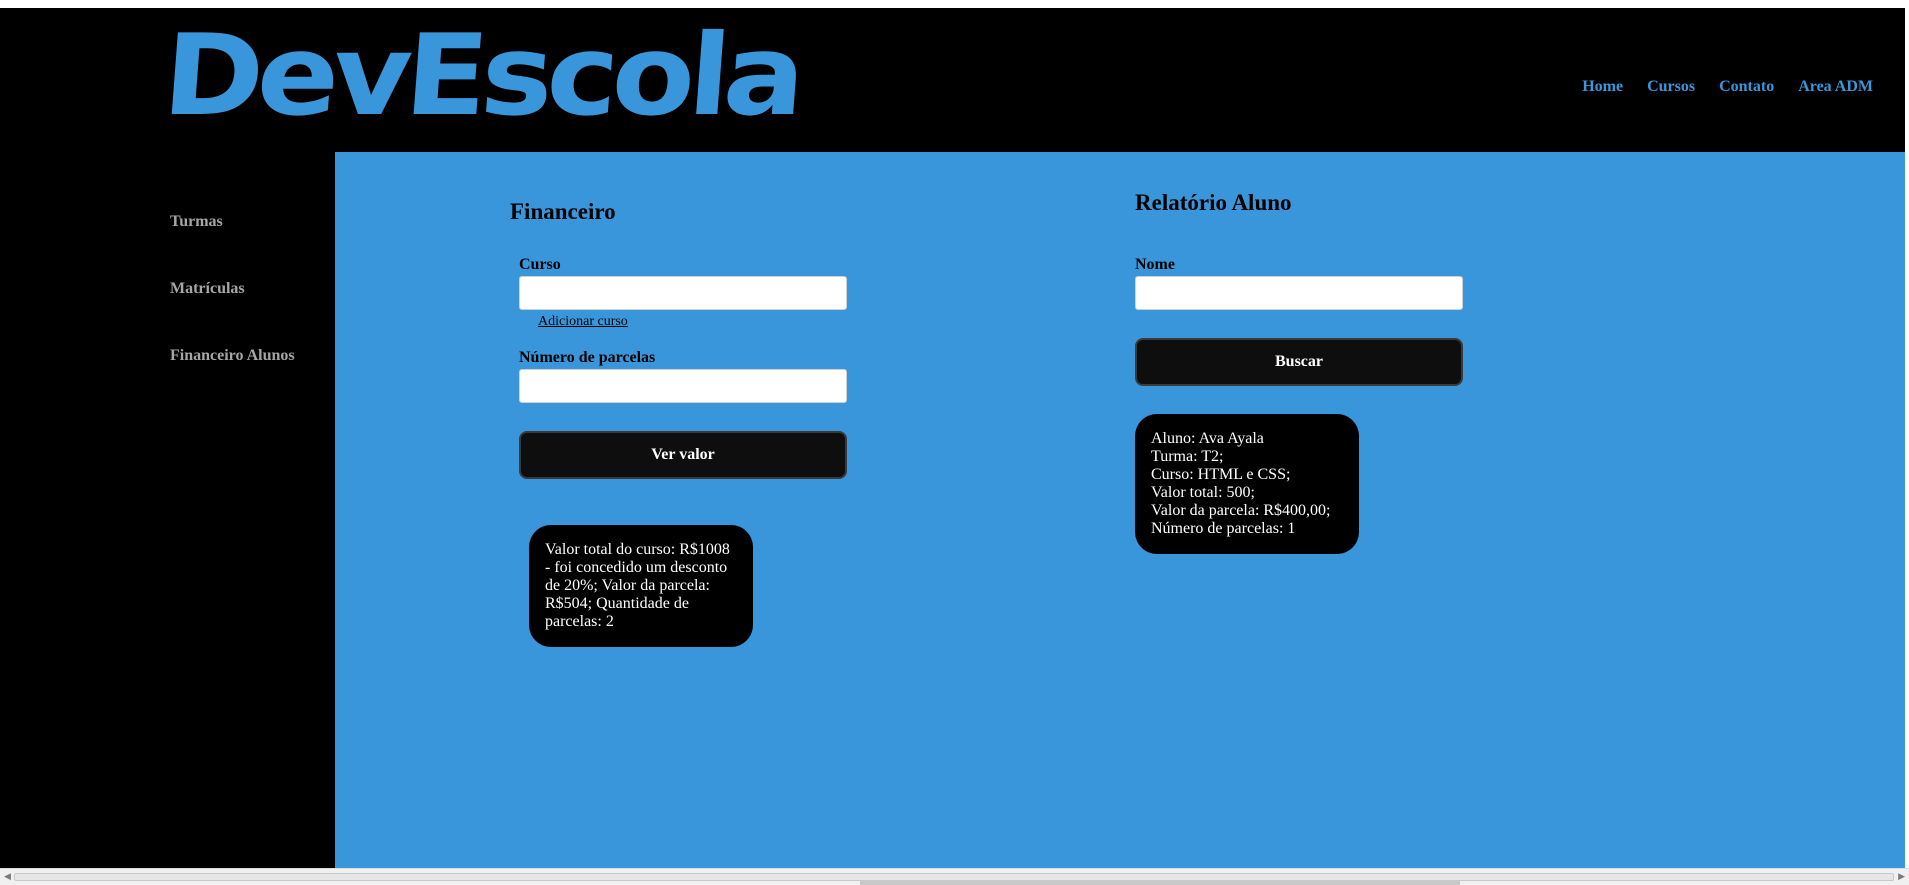 The width and height of the screenshot is (1909, 885). I want to click on scroll-right-icon: ▶, so click(1901, 877).